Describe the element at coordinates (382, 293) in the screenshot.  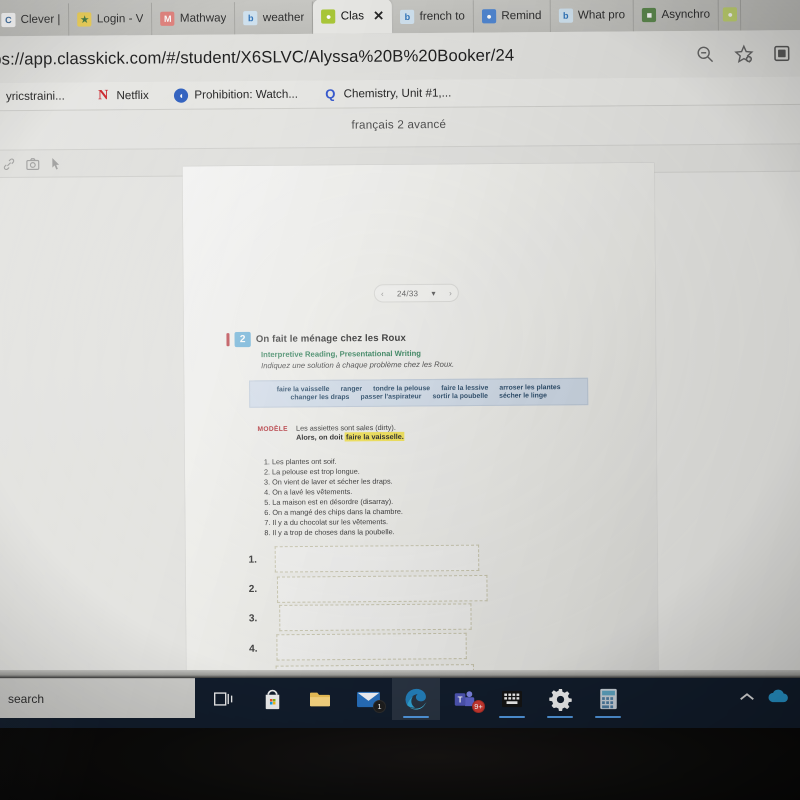
I see `prev-page-button: ‹` at that location.